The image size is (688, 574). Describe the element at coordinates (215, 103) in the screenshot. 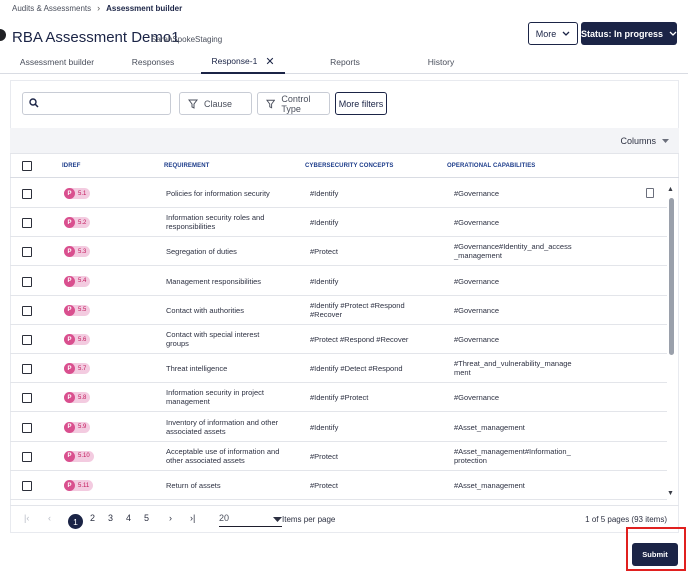

I see `clause-filter-button: Clause` at that location.